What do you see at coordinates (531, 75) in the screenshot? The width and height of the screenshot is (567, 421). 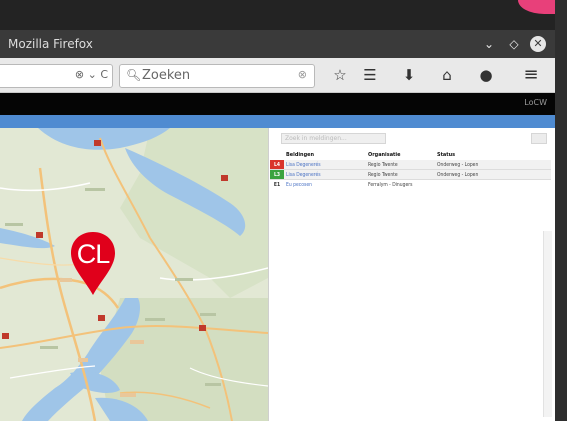 I see `menu-icon: ≡` at bounding box center [531, 75].